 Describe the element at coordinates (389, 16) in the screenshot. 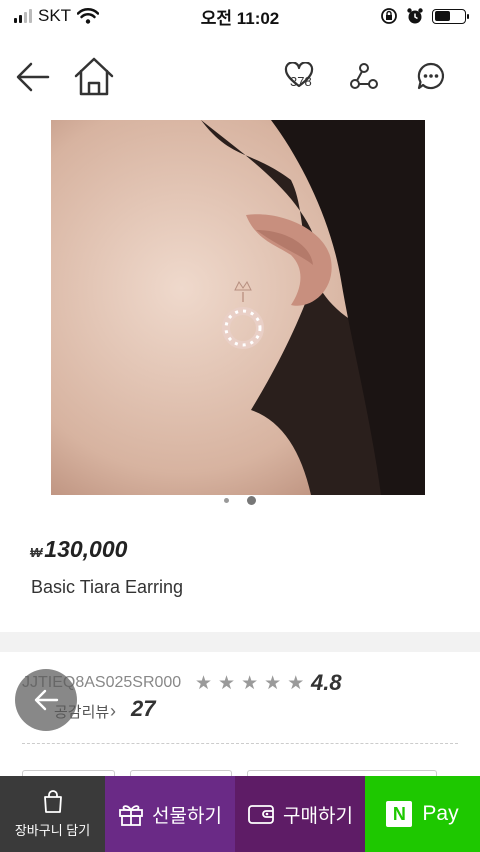

I see `rotation-lock-icon` at that location.